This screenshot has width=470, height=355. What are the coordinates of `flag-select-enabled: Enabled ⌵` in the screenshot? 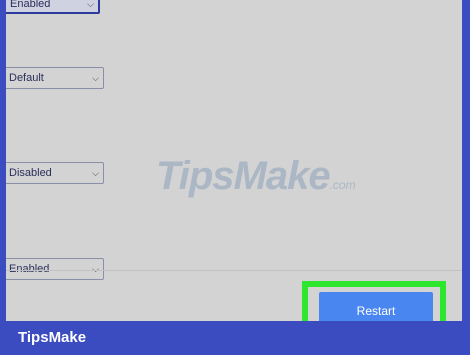 It's located at (55, 269).